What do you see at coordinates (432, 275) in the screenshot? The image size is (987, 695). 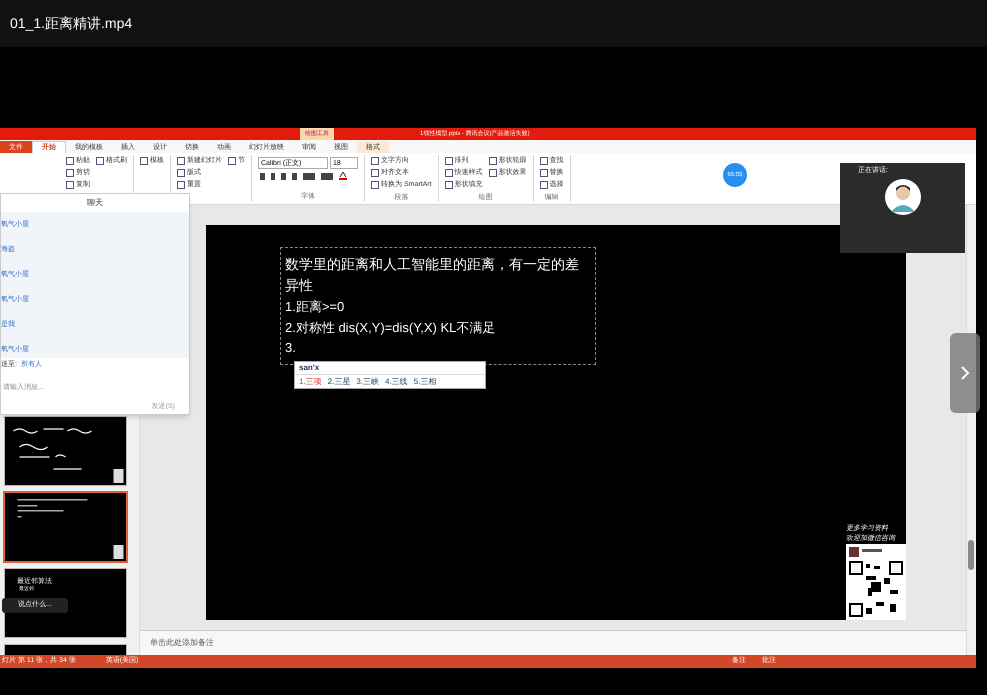 I see `slide-text: 数学里的距离和人工智能里的距离，有一定的差异性` at bounding box center [432, 275].